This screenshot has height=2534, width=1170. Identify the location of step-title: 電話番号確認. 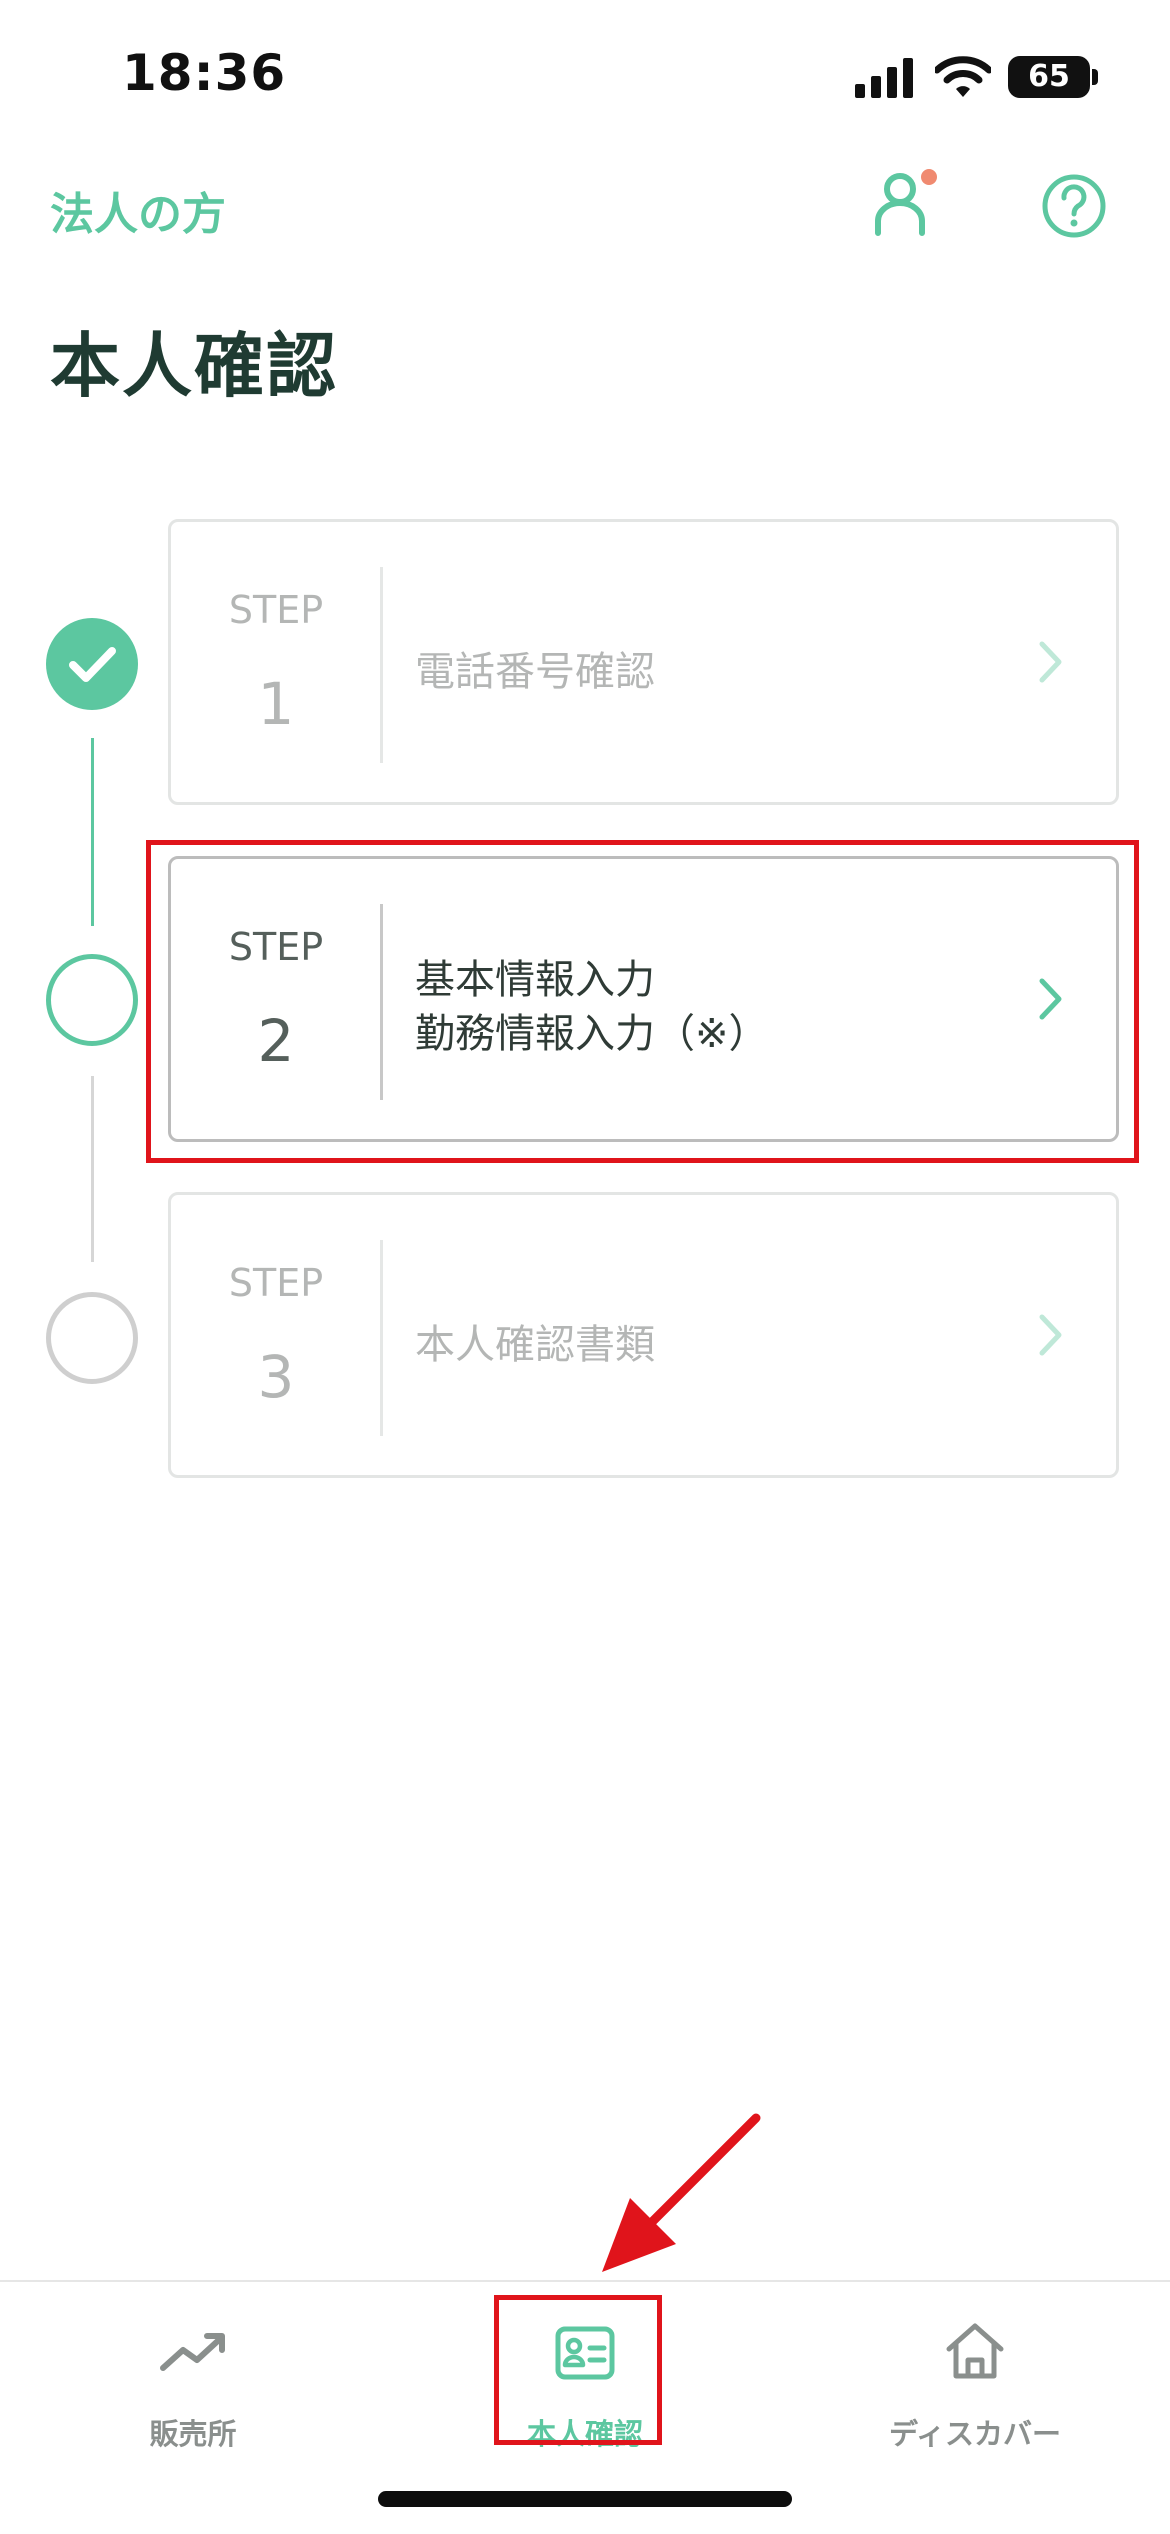
(535, 672).